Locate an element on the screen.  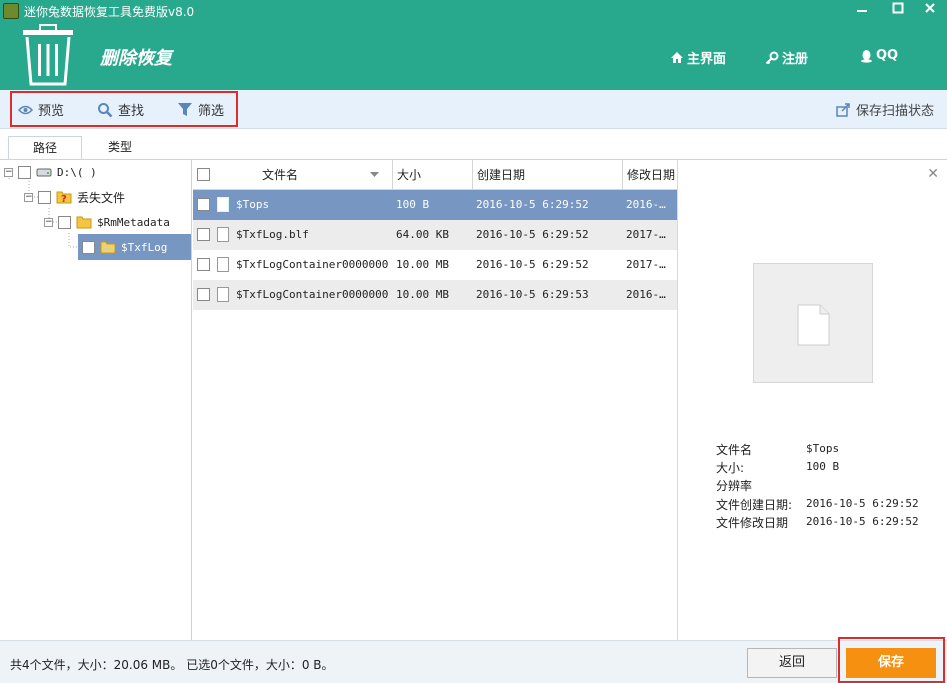
minimize-icon is located at coordinates (862, 11).